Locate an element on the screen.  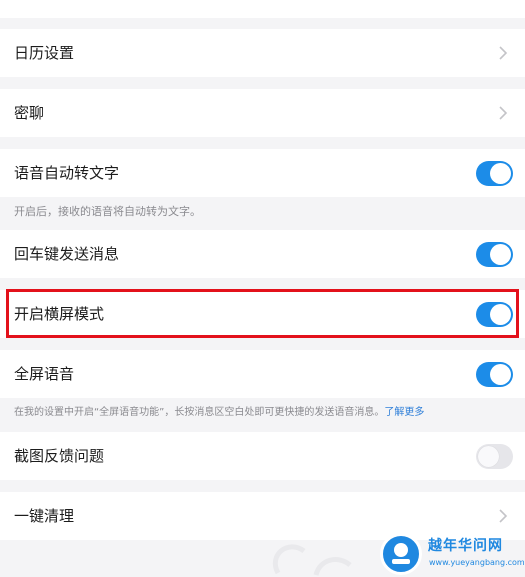
screenshot-feedback-row: 截图反馈问题 is located at coordinates (262, 456).